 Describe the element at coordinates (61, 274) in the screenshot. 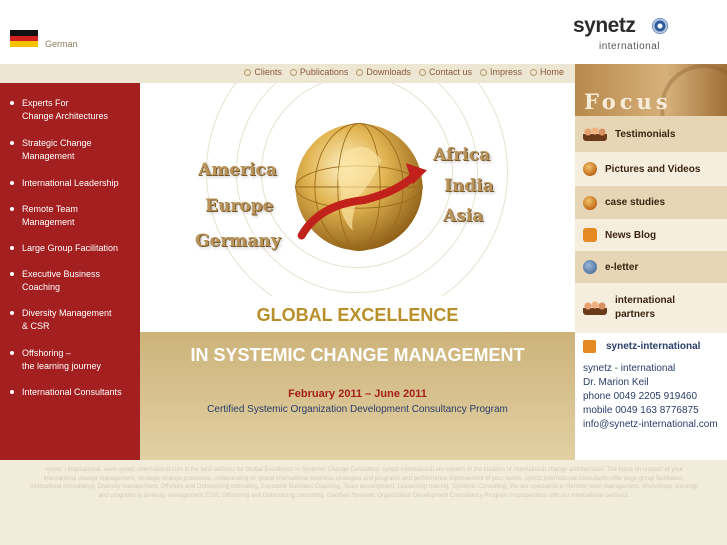

I see `sidebar-label: Executive Business` at that location.